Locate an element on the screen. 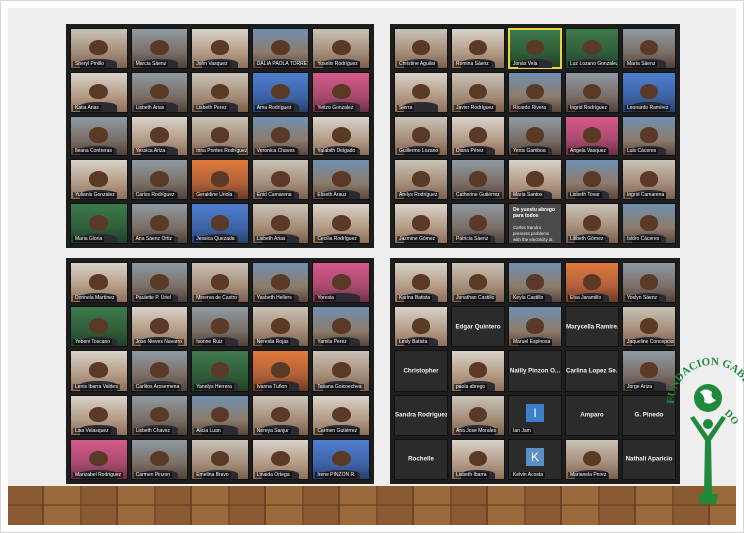 This screenshot has width=744, height=533. participant-name: Isidro Cáceres is located at coordinates (643, 238).